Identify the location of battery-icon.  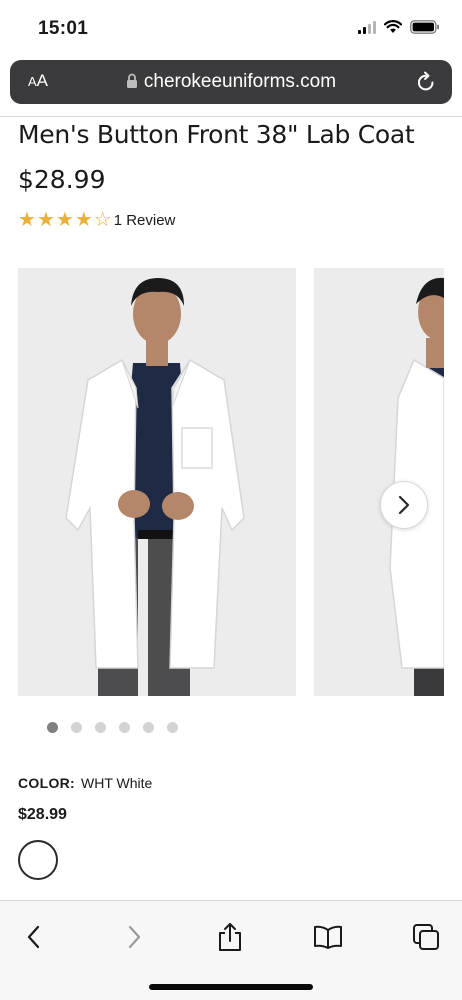
(424, 27).